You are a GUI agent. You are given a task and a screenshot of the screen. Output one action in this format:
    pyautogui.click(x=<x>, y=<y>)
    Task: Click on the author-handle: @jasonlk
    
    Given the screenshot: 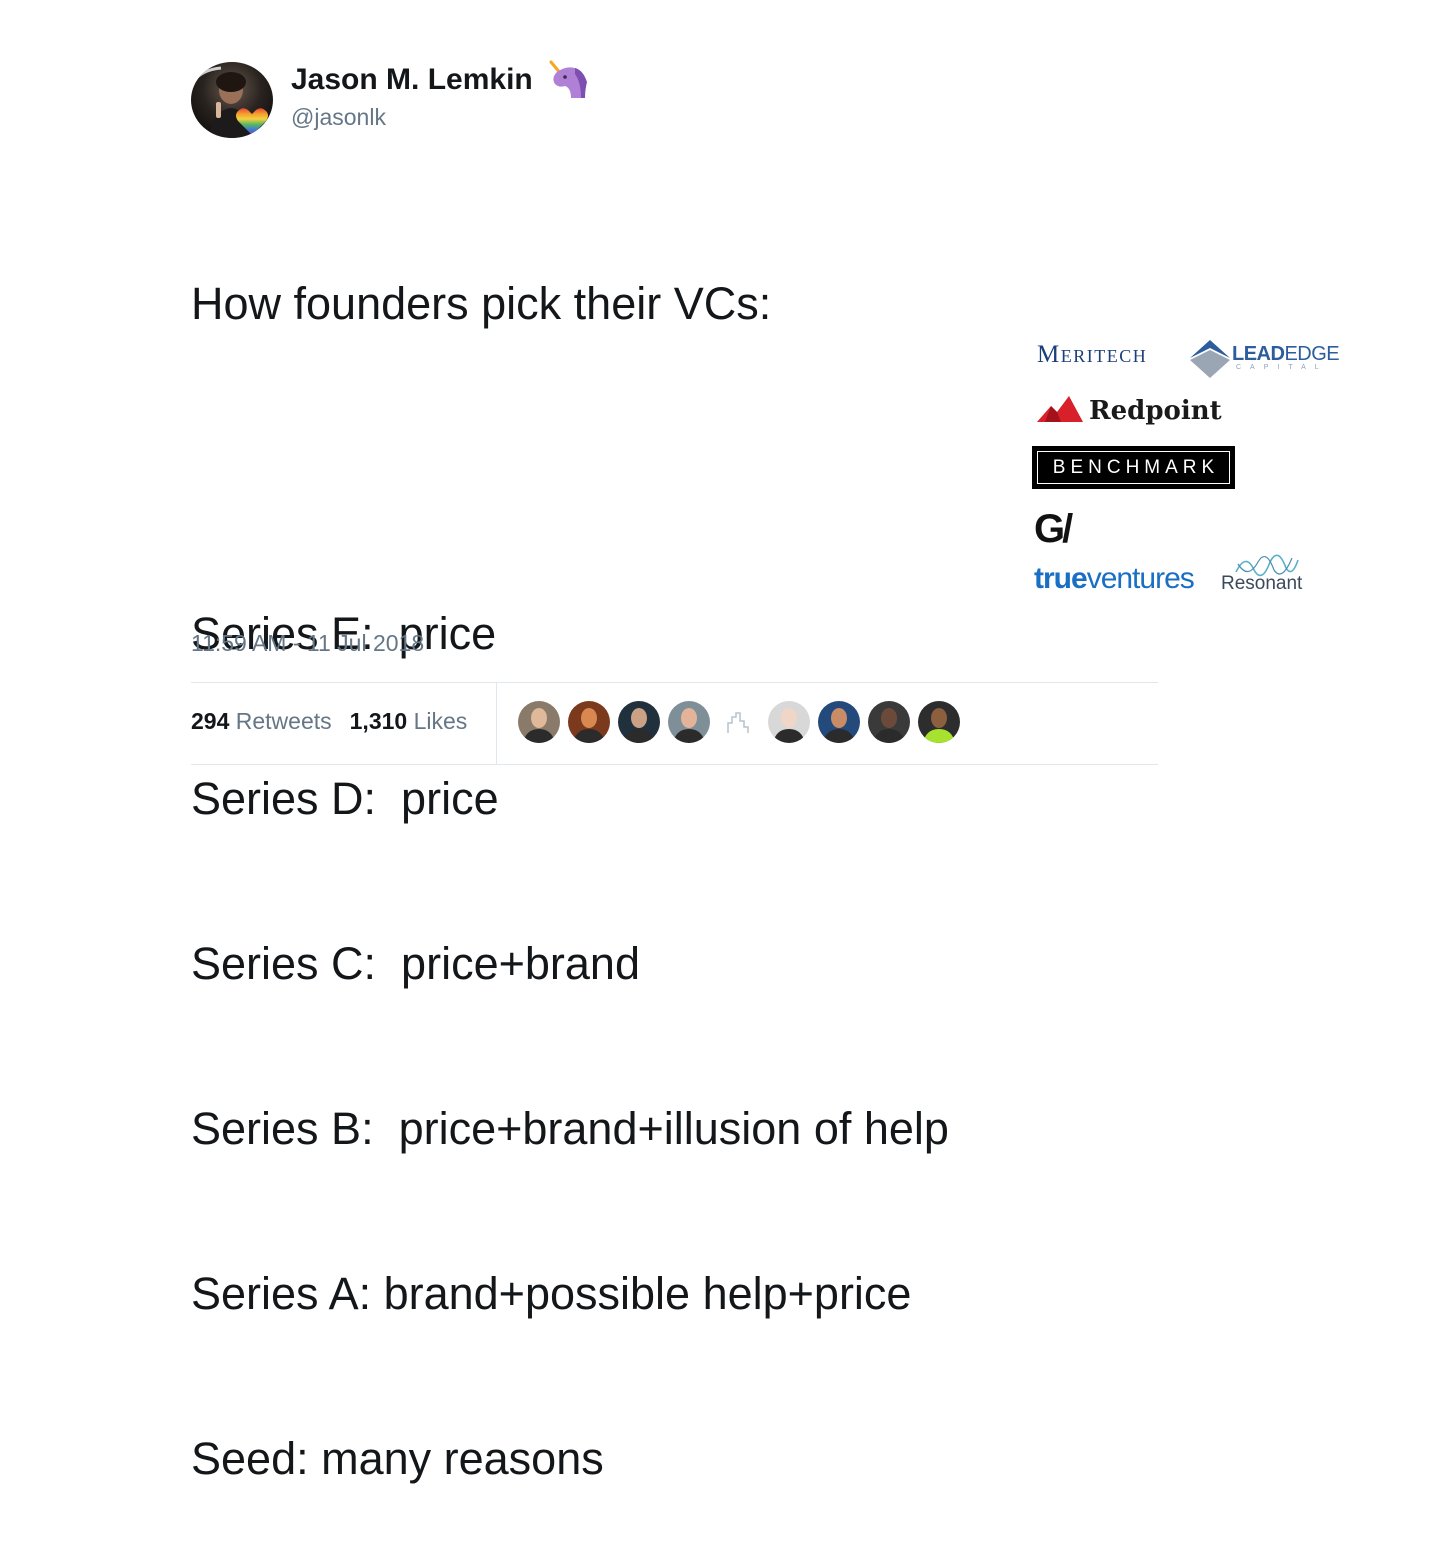 What is the action you would take?
    pyautogui.click(x=338, y=117)
    